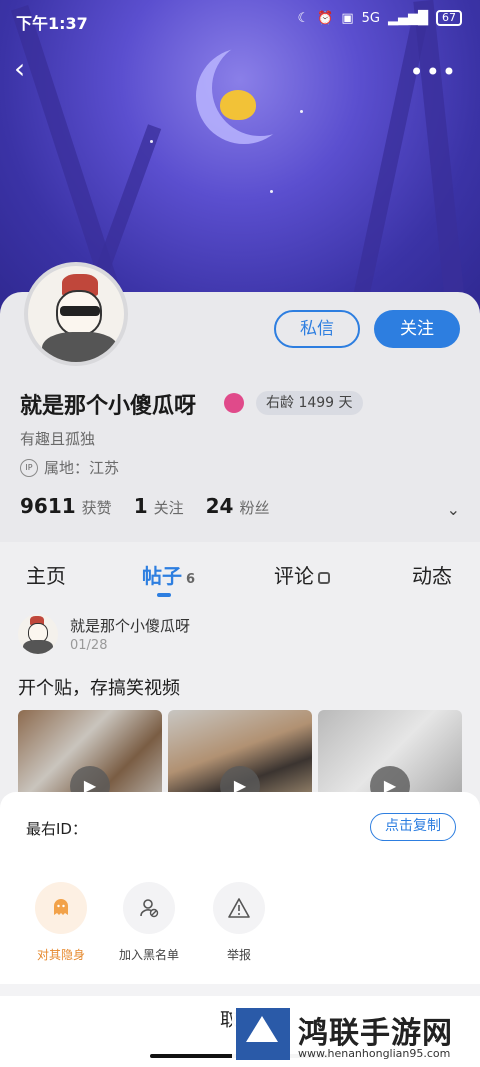 This screenshot has width=480, height=1067. I want to click on profile-tabs: 主页 帖子 6 评论 动态, so click(240, 580).